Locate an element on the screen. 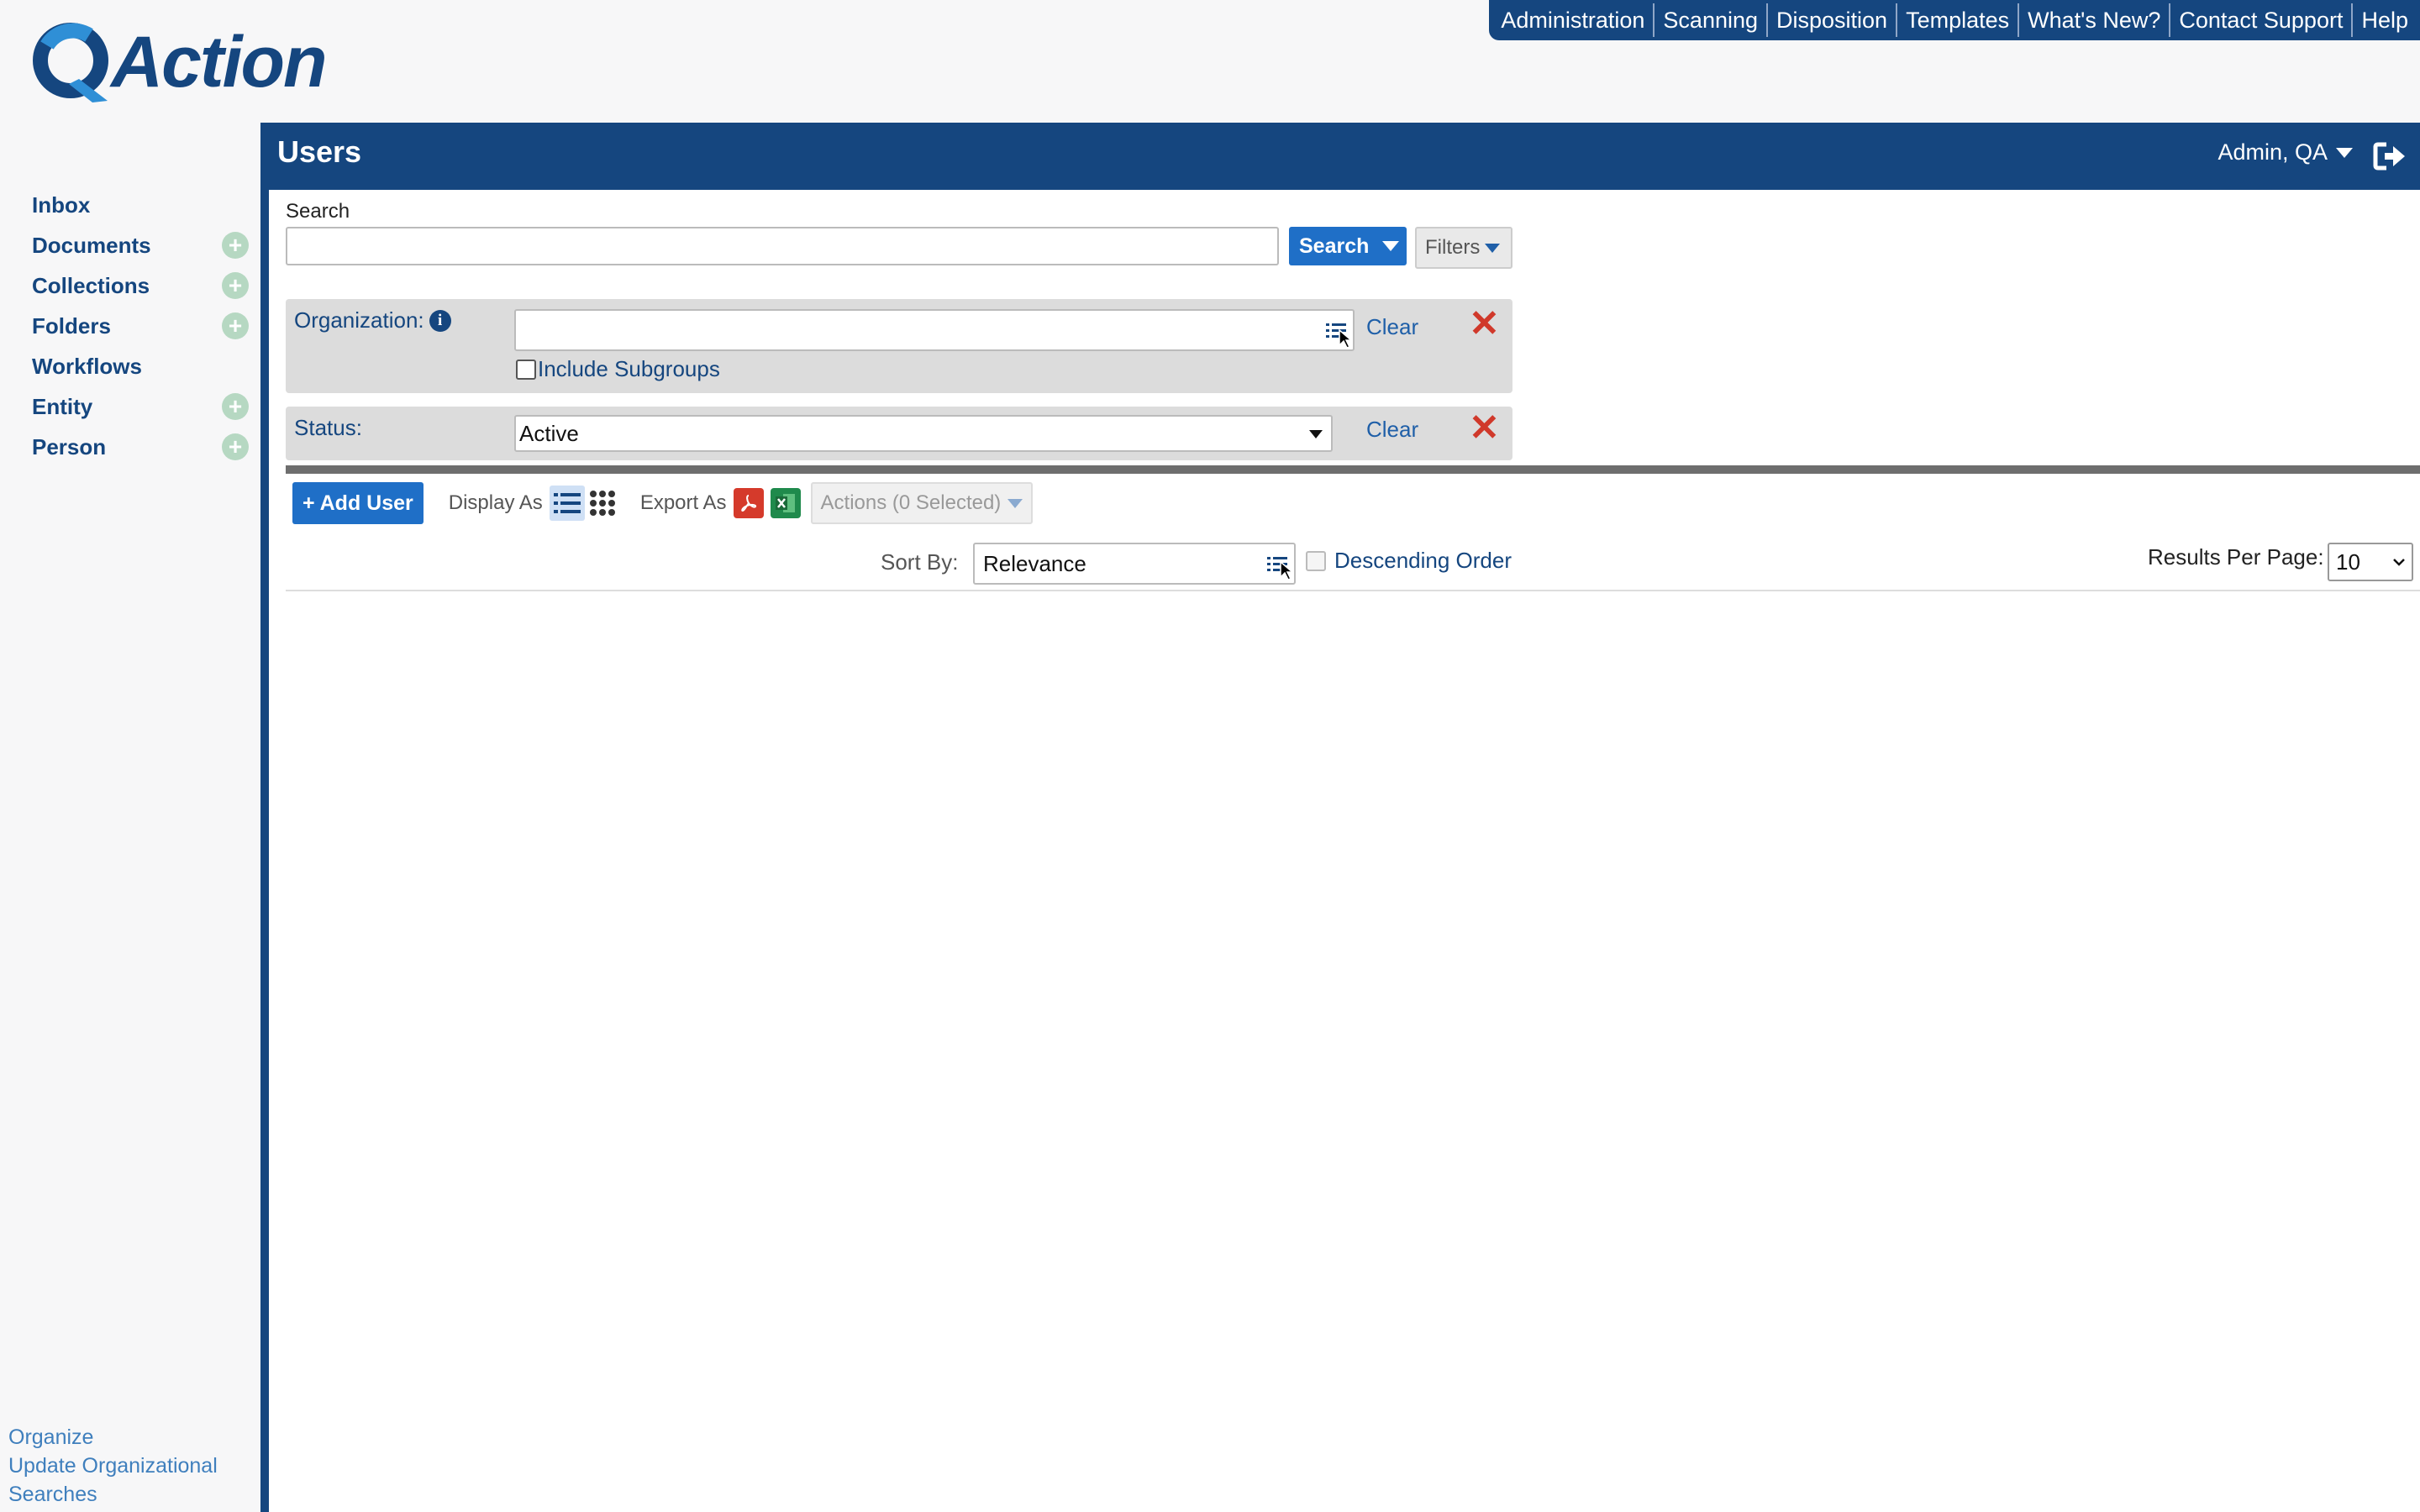 This screenshot has width=2420, height=1512. remove-organization-filter-icon: ✕ is located at coordinates (1484, 324).